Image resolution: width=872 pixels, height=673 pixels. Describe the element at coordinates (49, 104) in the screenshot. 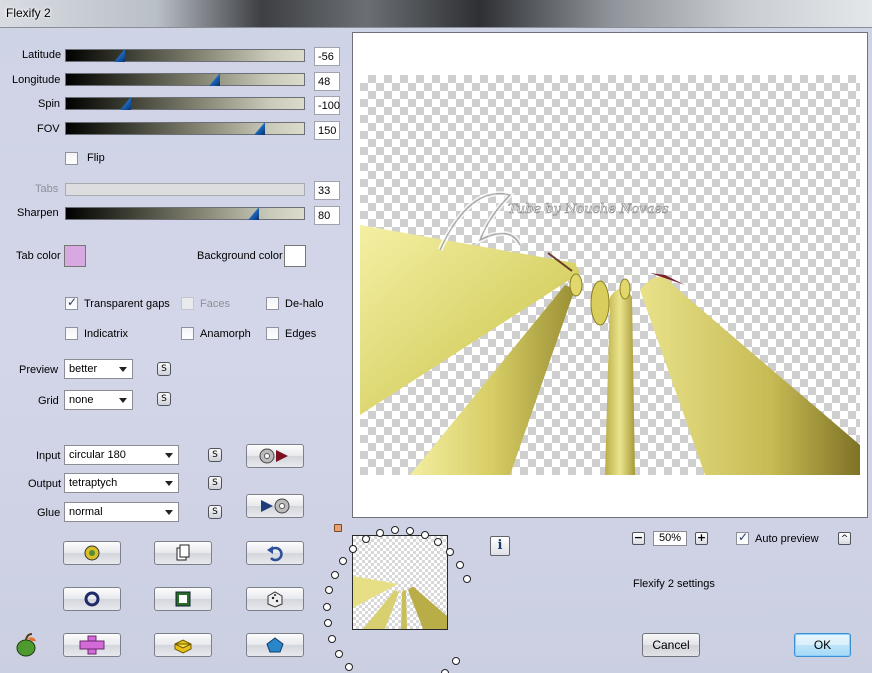

I see `spin-label: Spin` at that location.